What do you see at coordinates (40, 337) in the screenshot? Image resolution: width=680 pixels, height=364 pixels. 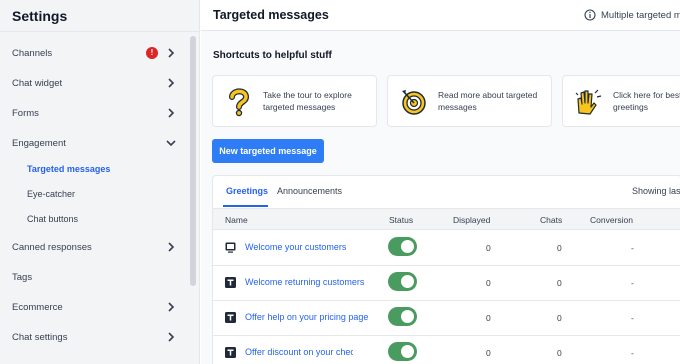 I see `sidebar-item-label: Chat settings` at bounding box center [40, 337].